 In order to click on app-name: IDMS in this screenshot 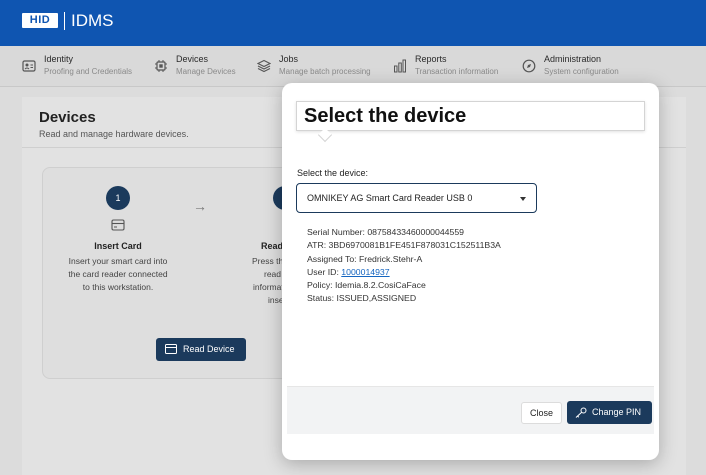, I will do `click(92, 20)`.